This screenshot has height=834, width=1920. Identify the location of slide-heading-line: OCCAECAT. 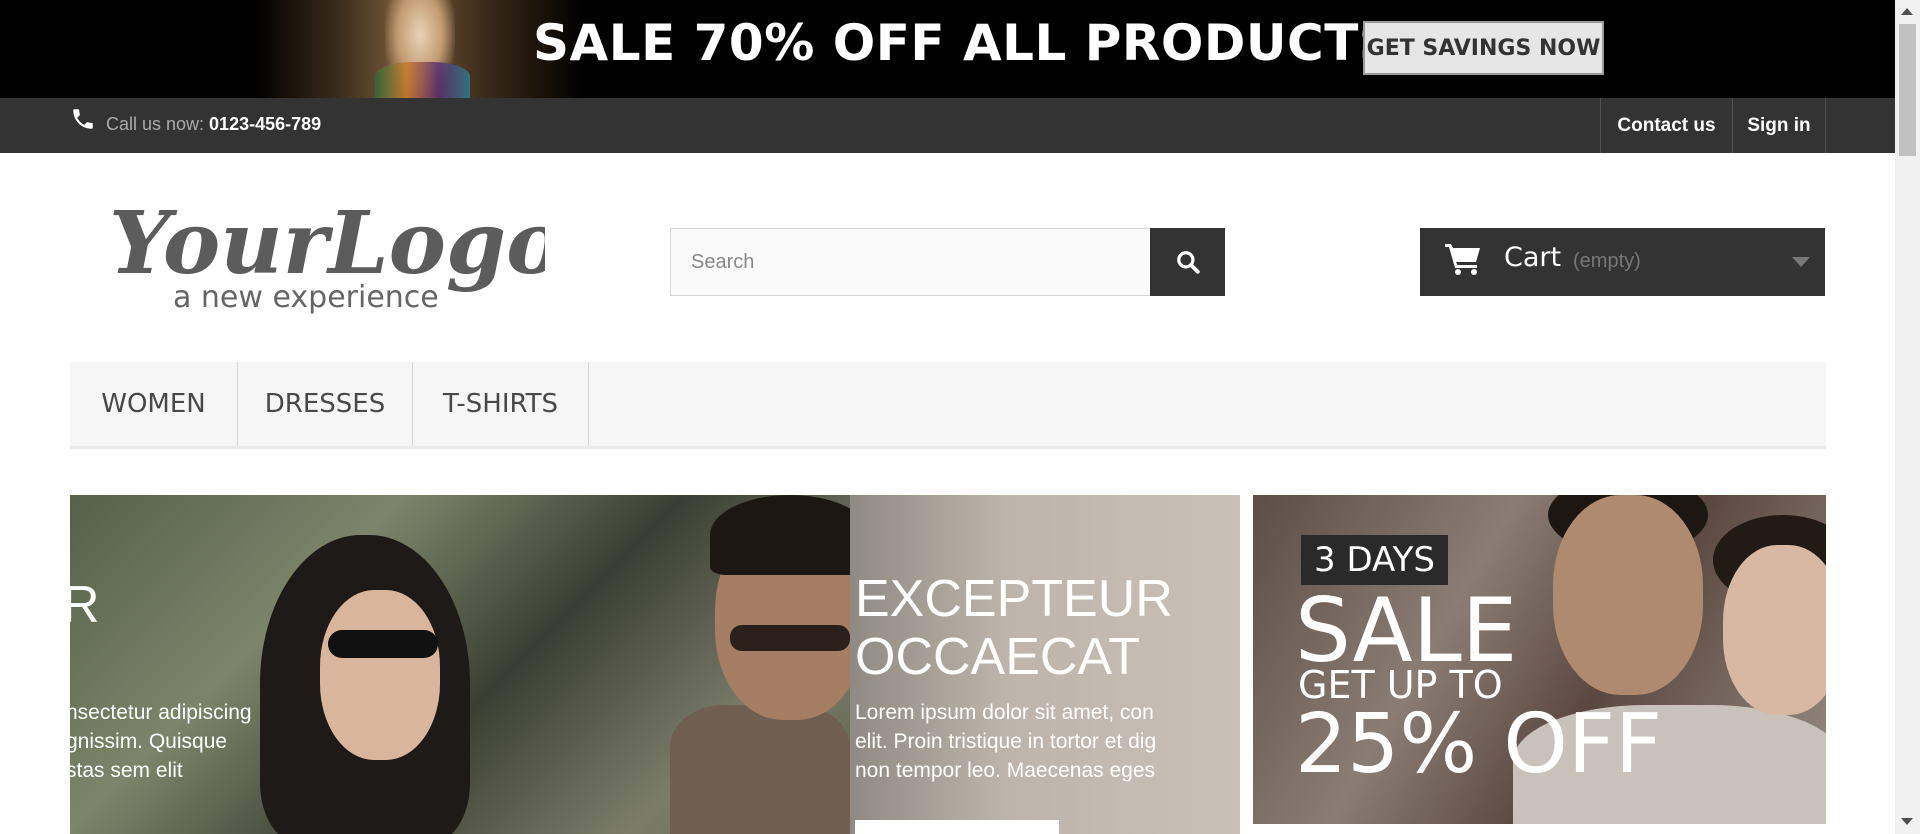
(998, 657).